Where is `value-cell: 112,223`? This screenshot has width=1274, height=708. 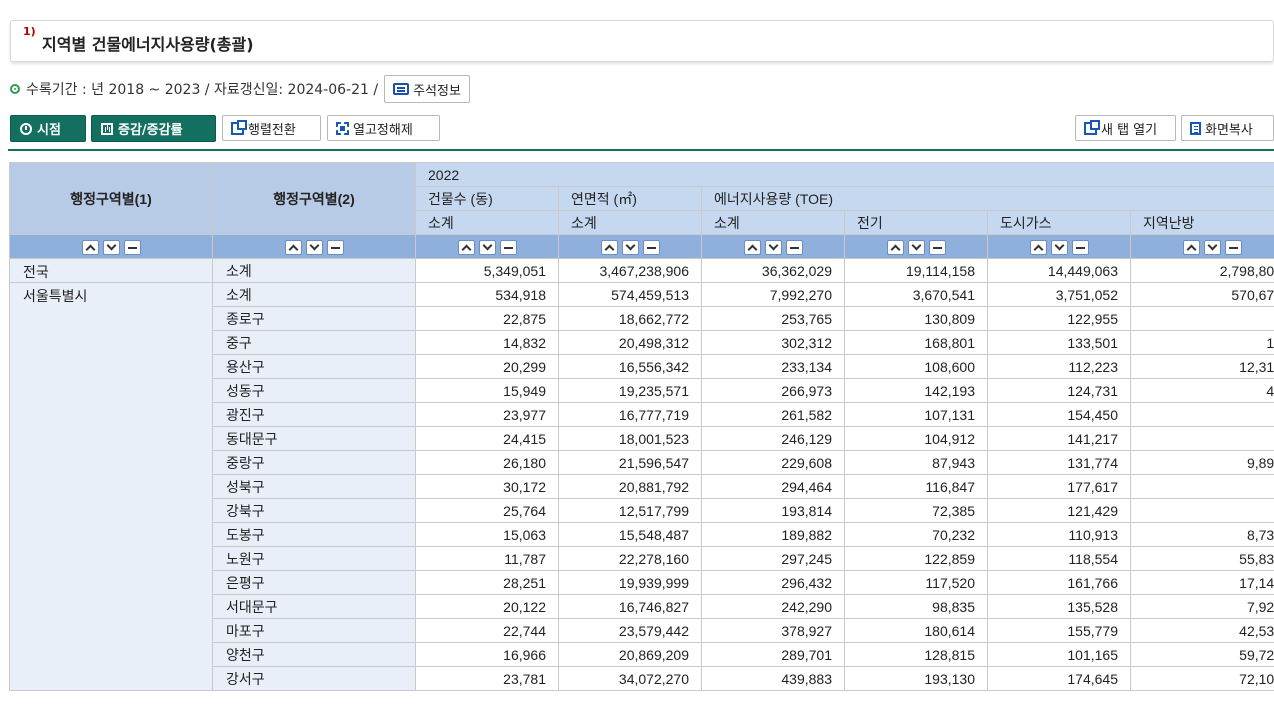
value-cell: 112,223 is located at coordinates (1059, 366).